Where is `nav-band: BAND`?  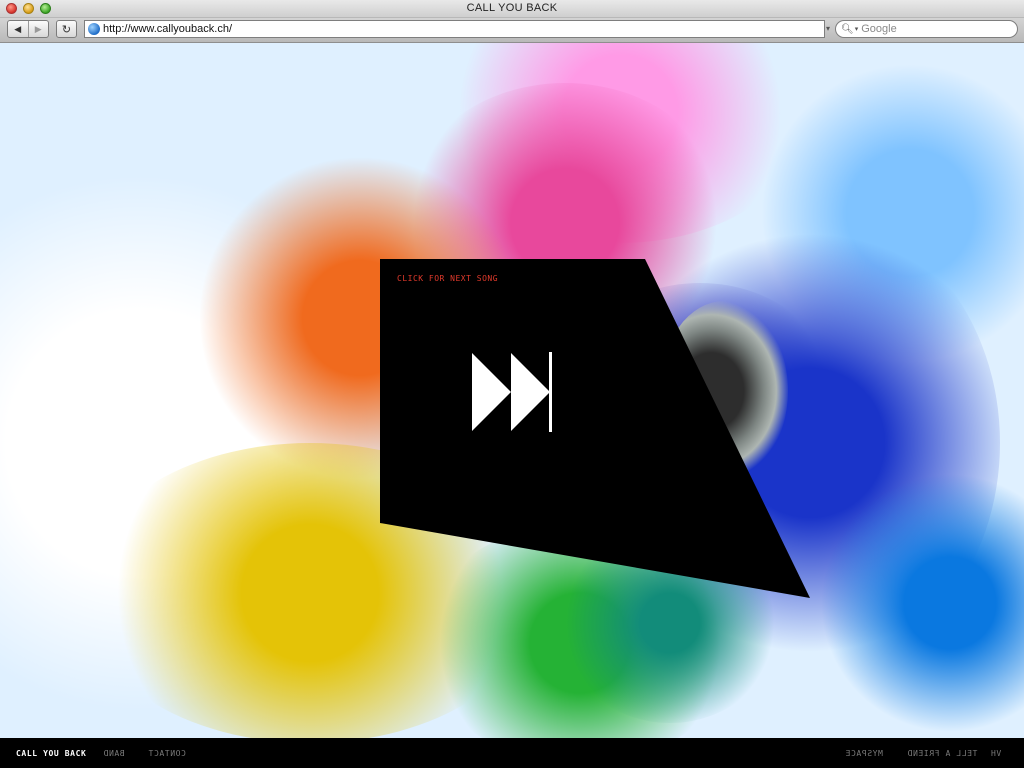 nav-band: BAND is located at coordinates (114, 753).